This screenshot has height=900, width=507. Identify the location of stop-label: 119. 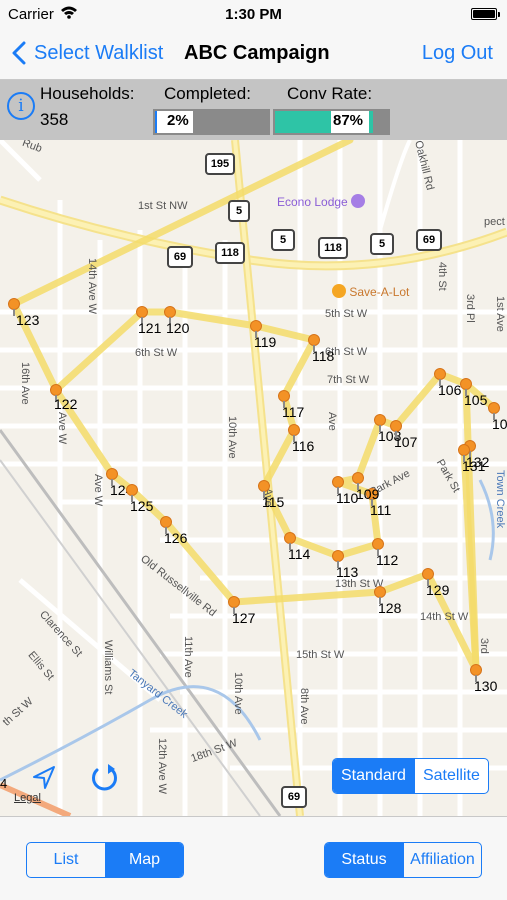
(265, 342).